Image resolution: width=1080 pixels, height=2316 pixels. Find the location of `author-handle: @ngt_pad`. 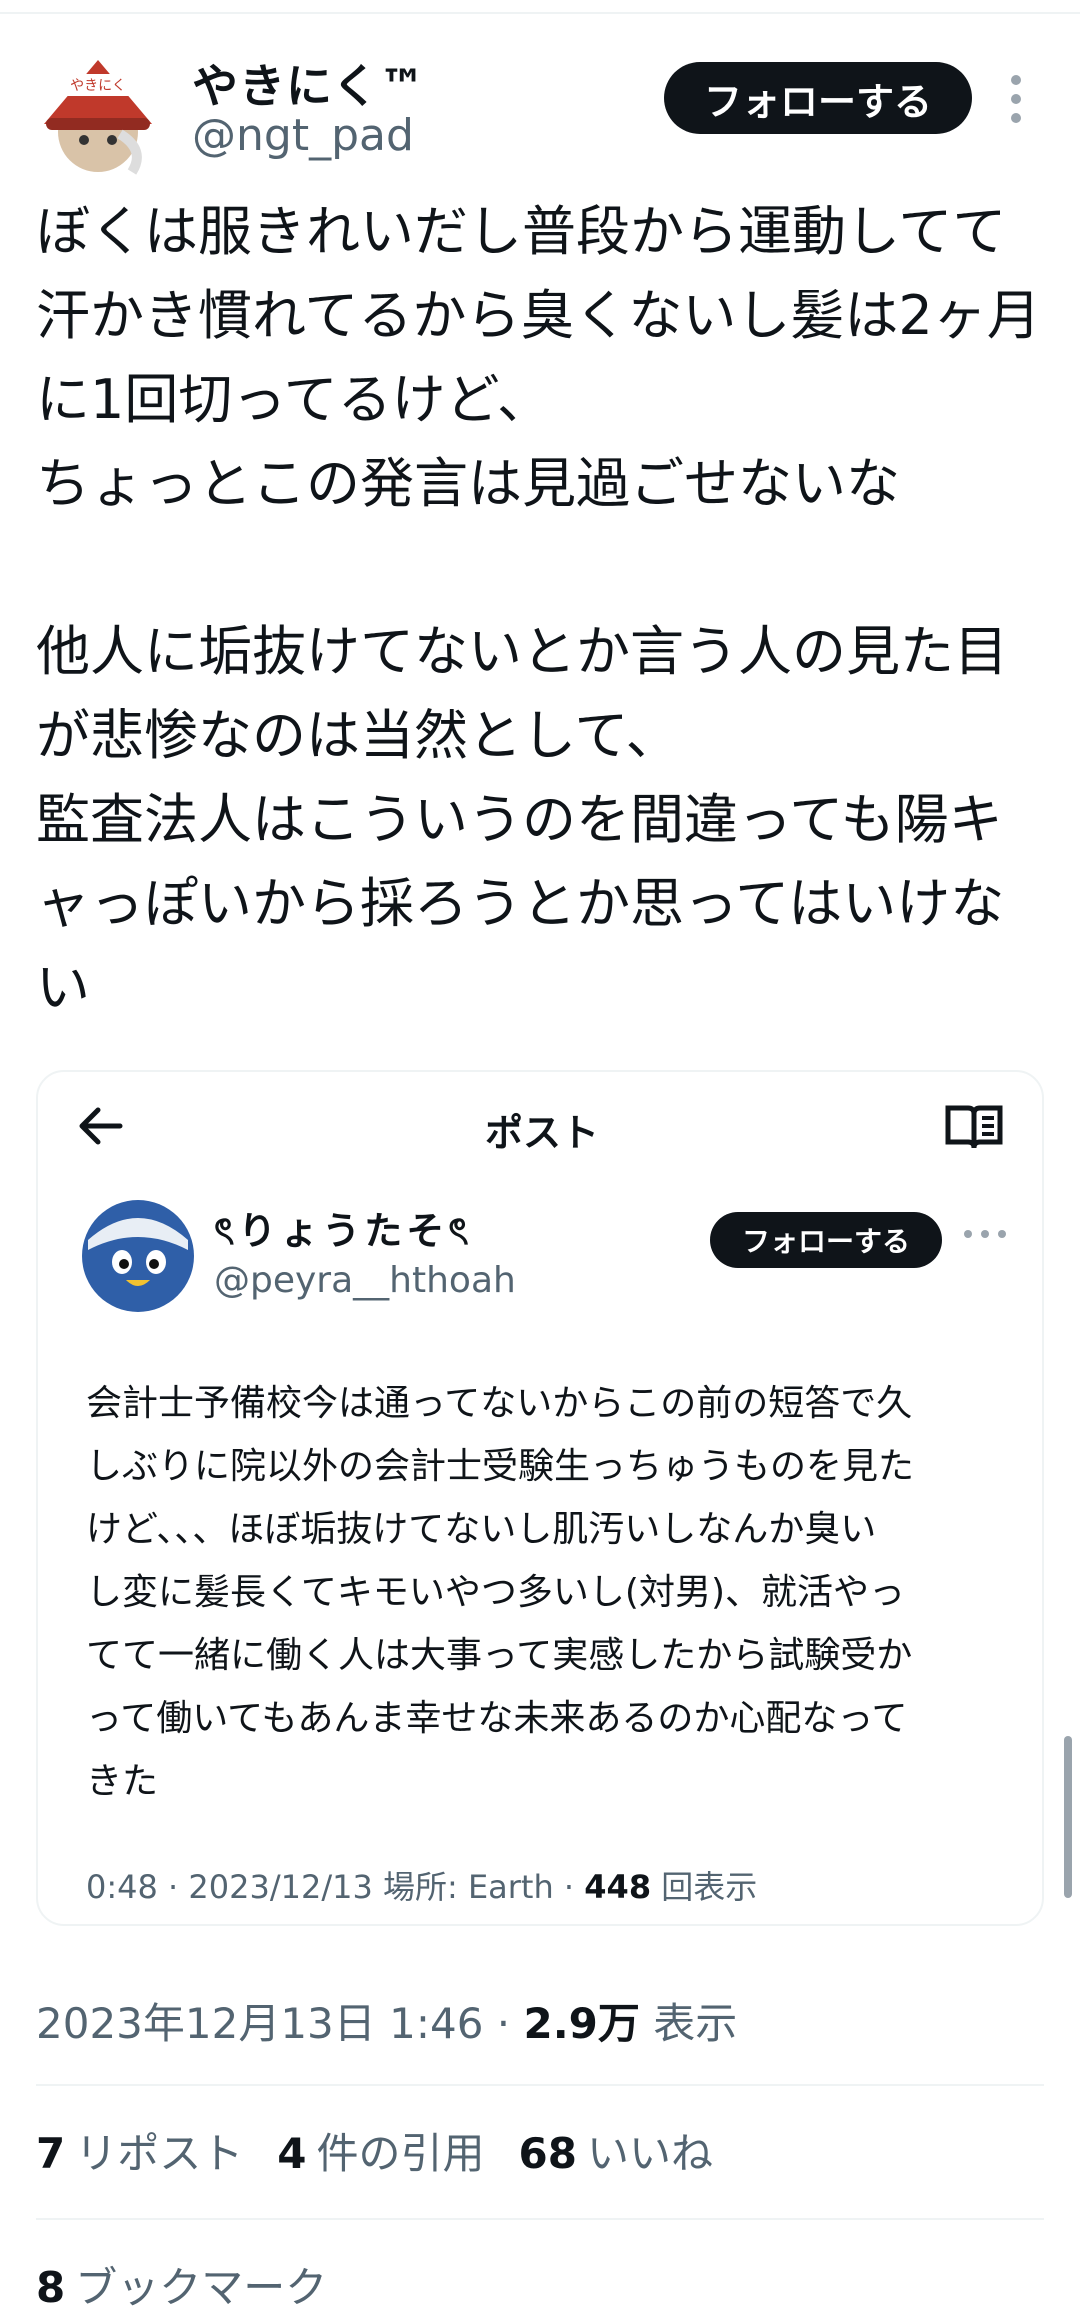

author-handle: @ngt_pad is located at coordinates (303, 135).